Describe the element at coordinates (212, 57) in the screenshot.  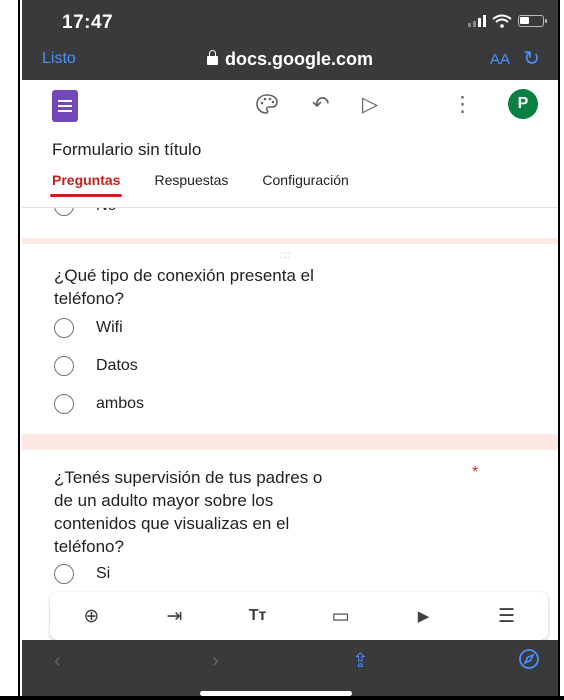
I see `lock-icon` at that location.